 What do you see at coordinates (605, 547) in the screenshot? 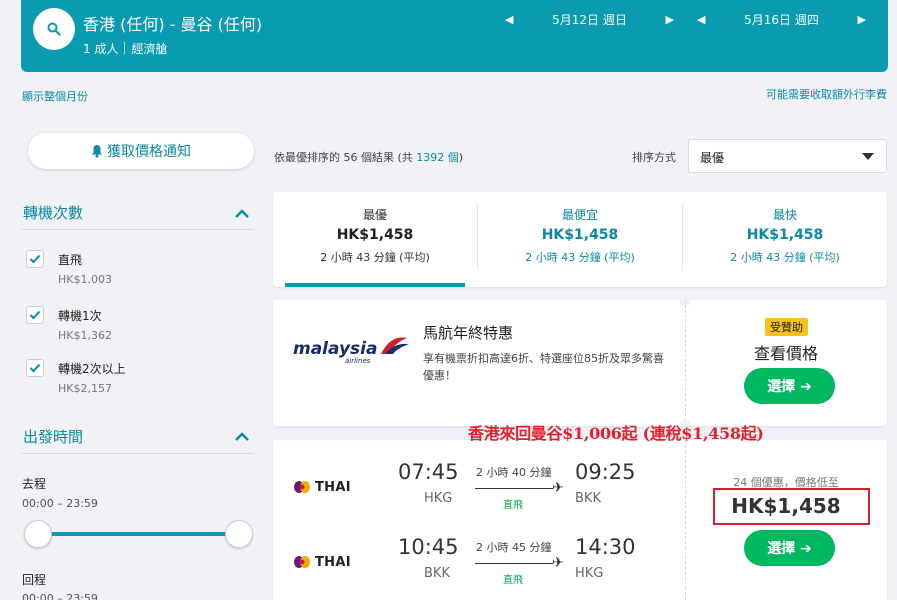
I see `arrival-time: 14:30` at bounding box center [605, 547].